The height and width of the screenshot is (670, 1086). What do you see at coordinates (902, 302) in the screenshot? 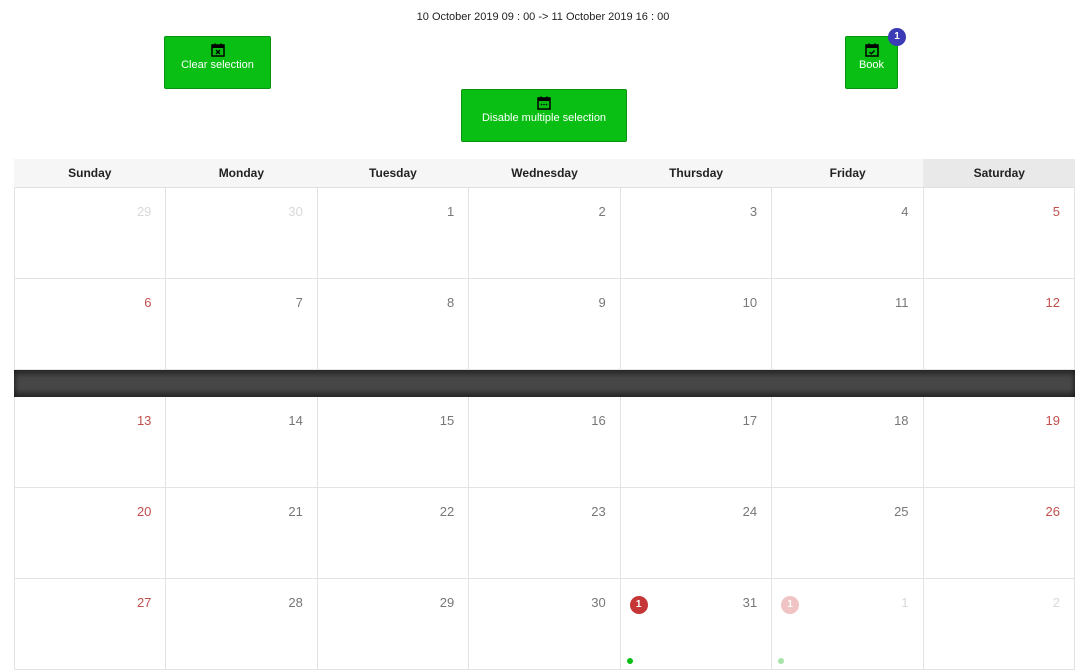
I see `day-number: 11` at bounding box center [902, 302].